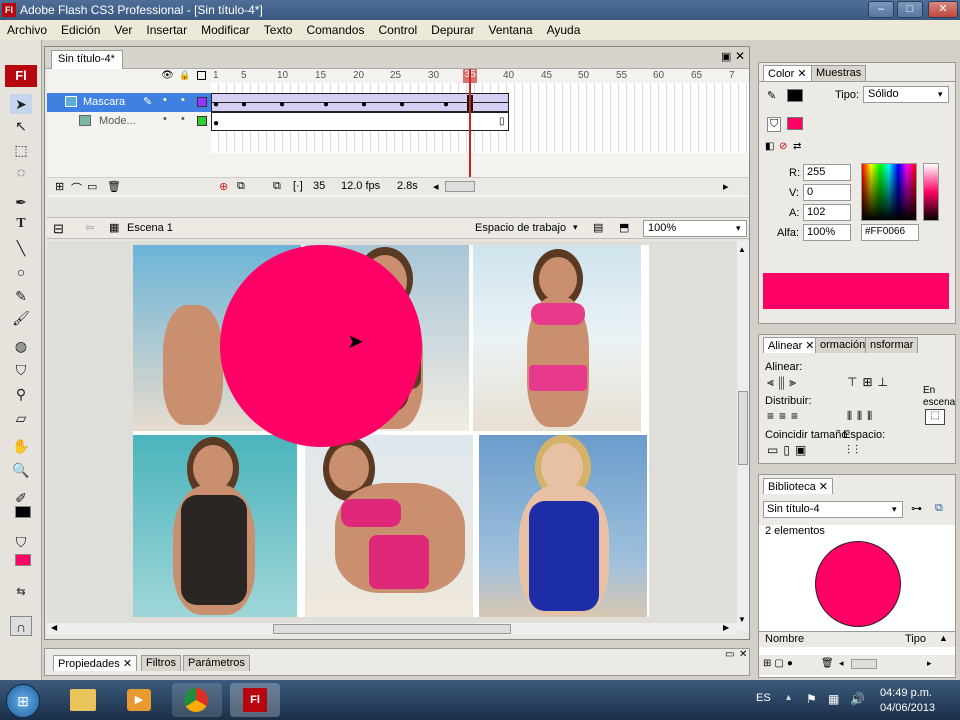  Describe the element at coordinates (23, 701) in the screenshot. I see `start-button: ⊞` at that location.